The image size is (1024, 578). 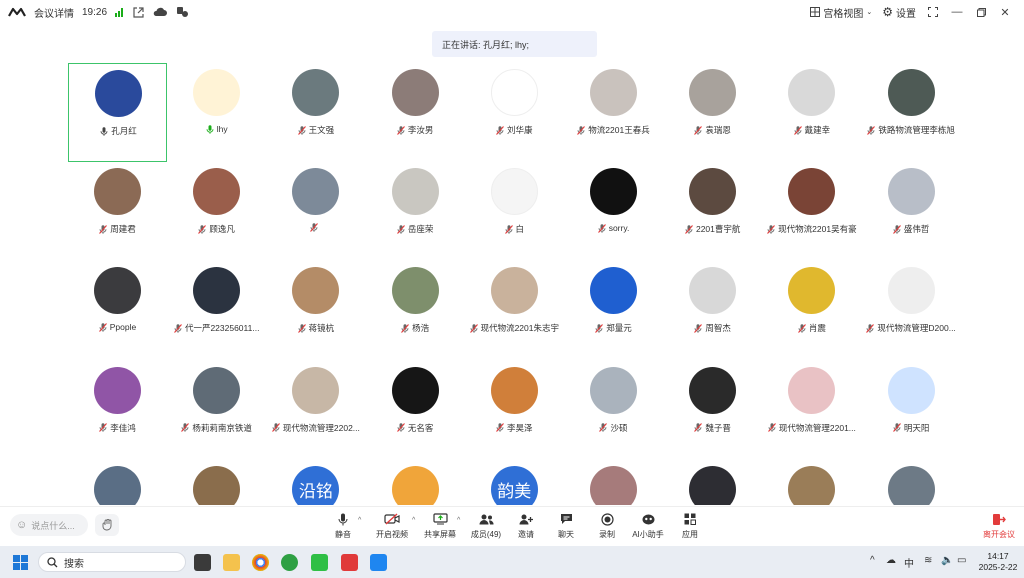 What do you see at coordinates (289, 562) in the screenshot?
I see `360-browser-icon` at bounding box center [289, 562].